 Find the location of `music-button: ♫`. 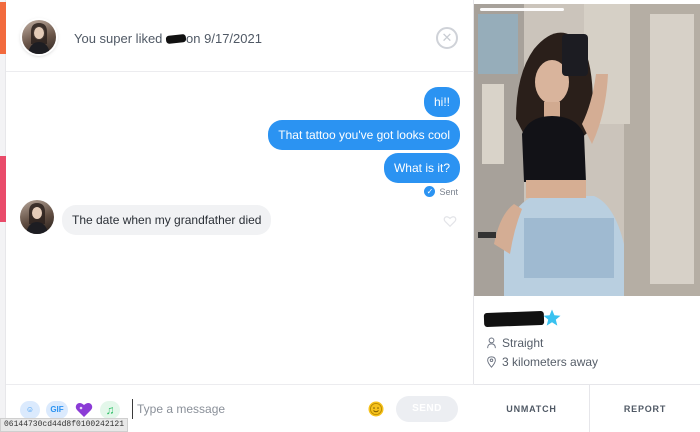

music-button: ♫ is located at coordinates (110, 410).